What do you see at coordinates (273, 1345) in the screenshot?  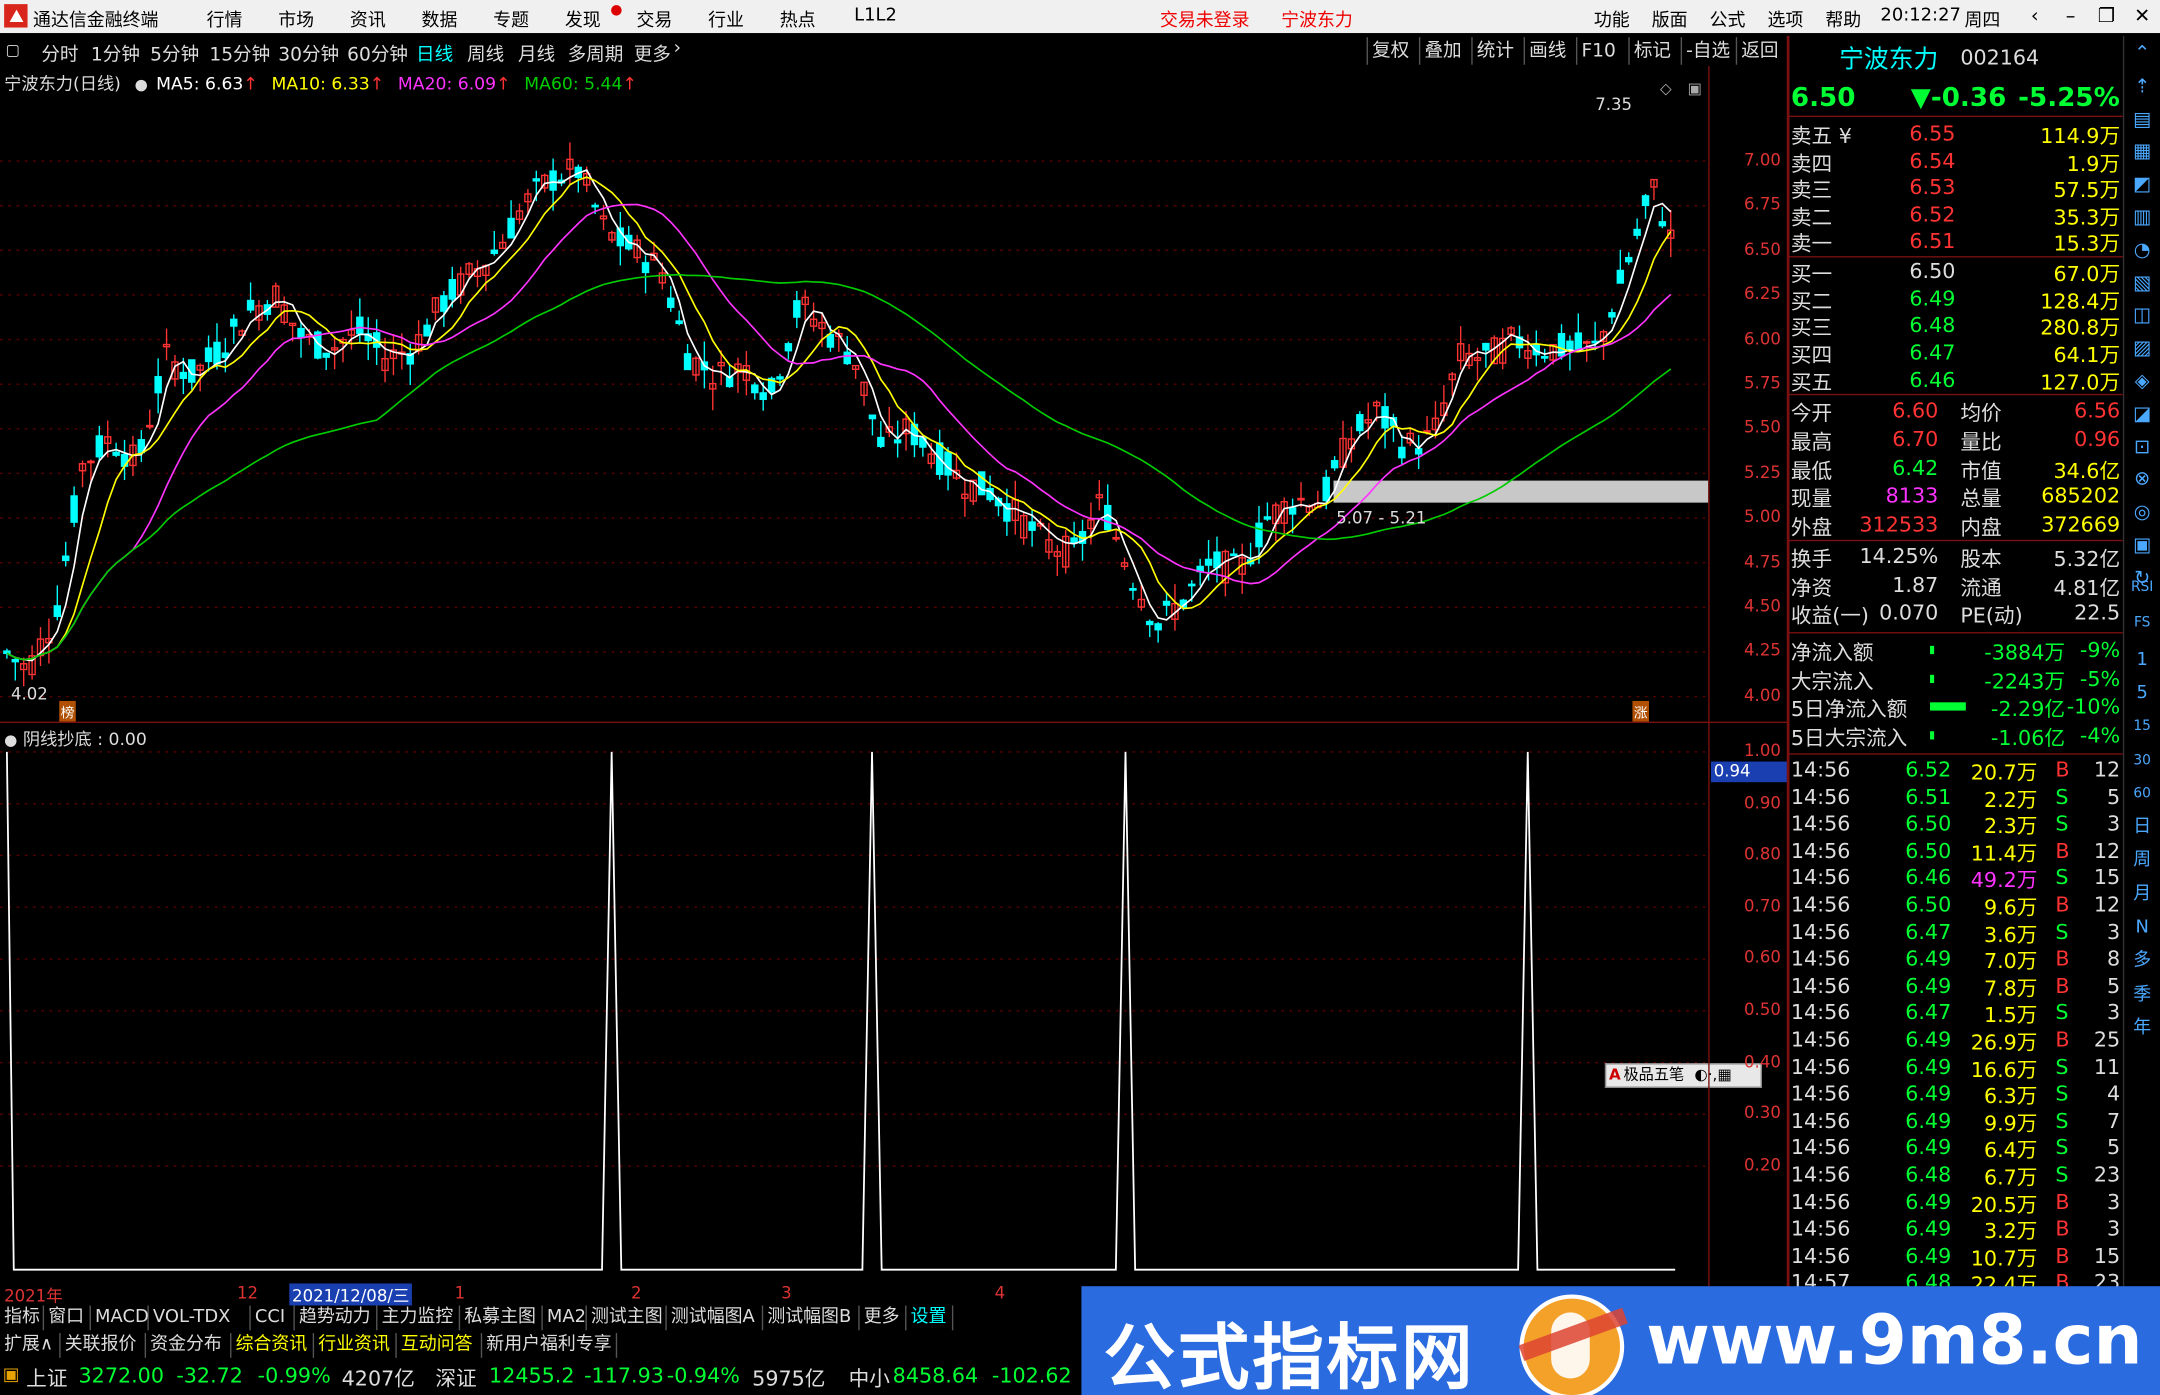 I see `ext-tab-3: 综合资讯` at bounding box center [273, 1345].